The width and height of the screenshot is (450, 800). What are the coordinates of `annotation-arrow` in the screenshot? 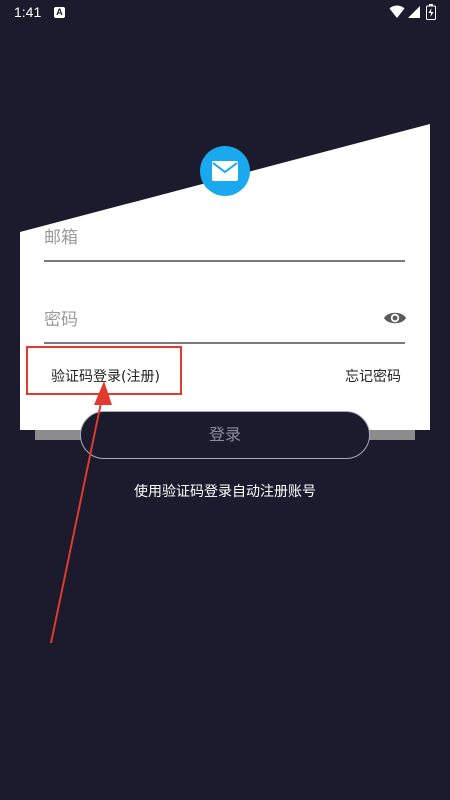 It's located at (81, 512).